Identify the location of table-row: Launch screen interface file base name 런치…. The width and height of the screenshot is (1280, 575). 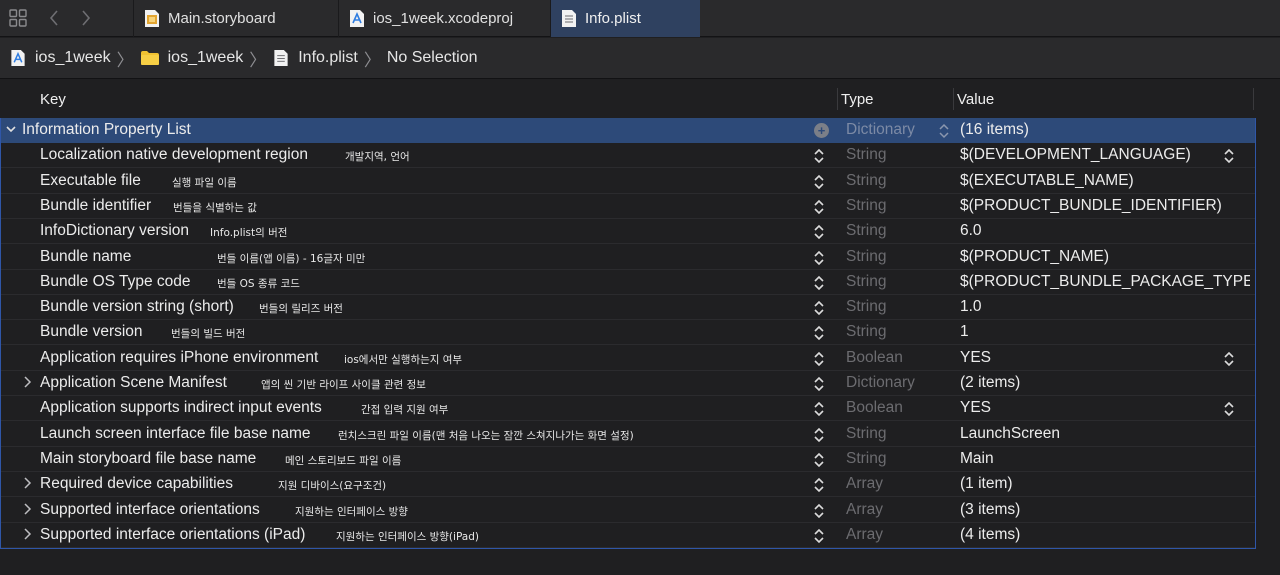
(628, 434).